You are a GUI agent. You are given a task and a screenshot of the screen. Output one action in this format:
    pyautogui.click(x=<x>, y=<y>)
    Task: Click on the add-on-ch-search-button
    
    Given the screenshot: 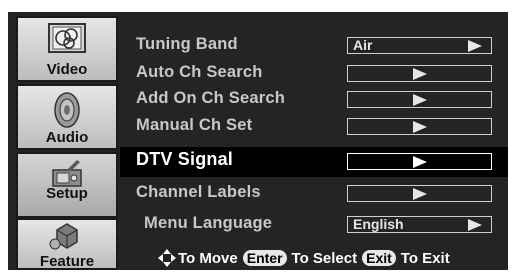 What is the action you would take?
    pyautogui.click(x=419, y=99)
    